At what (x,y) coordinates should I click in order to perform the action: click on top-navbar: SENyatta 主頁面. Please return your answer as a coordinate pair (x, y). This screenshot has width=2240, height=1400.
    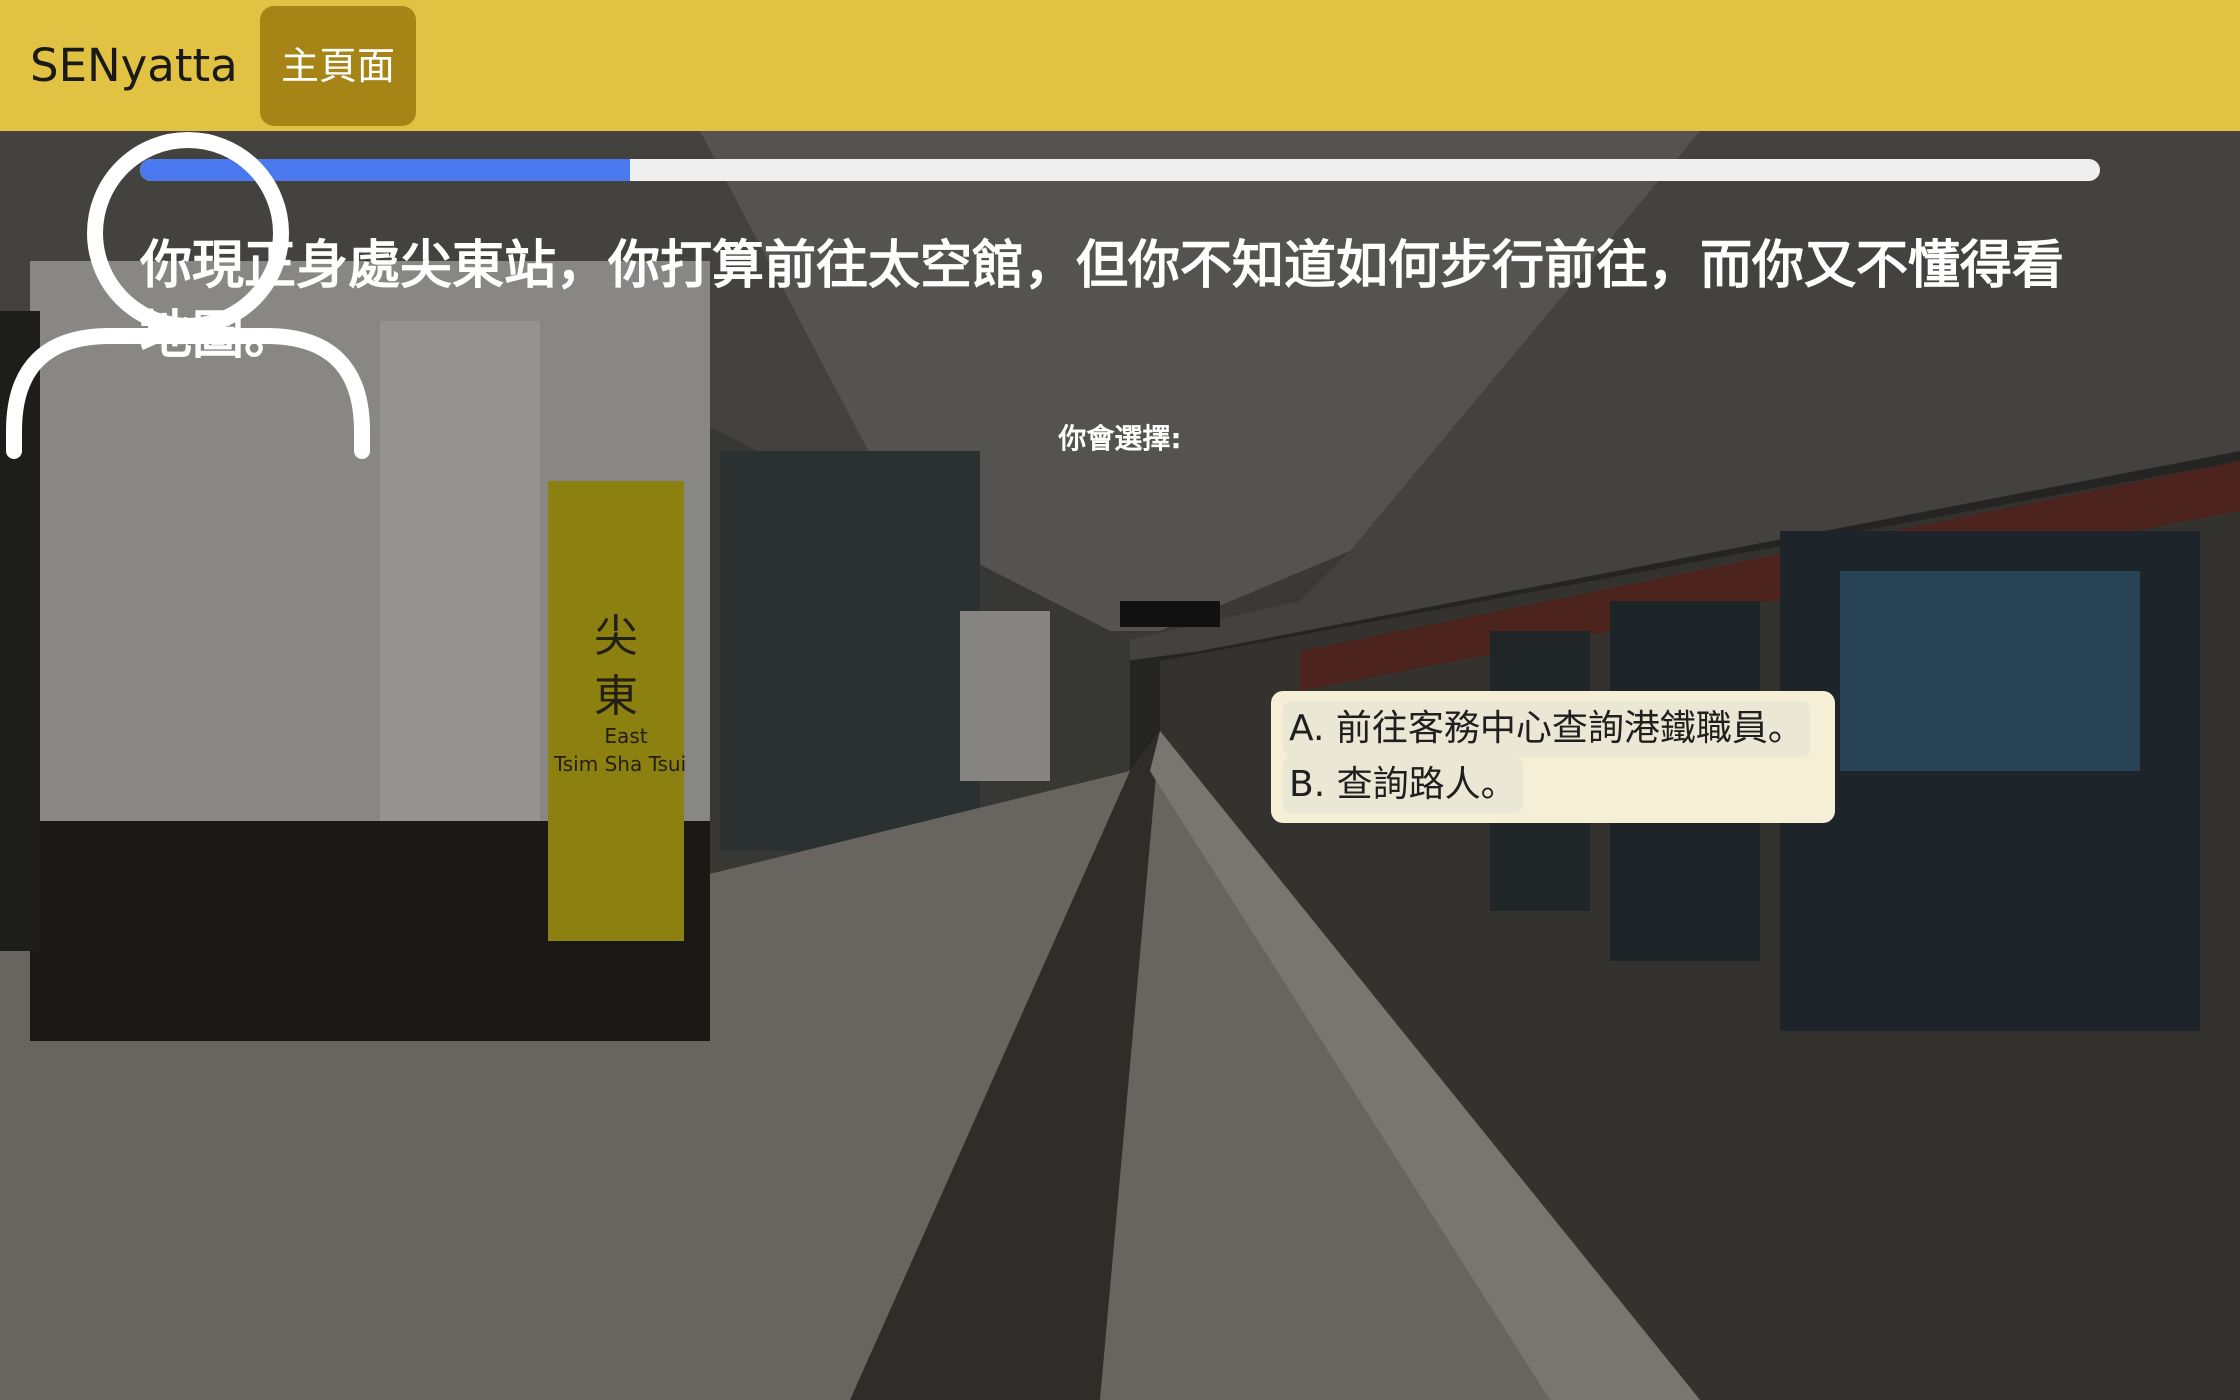
    Looking at the image, I should click on (1120, 65).